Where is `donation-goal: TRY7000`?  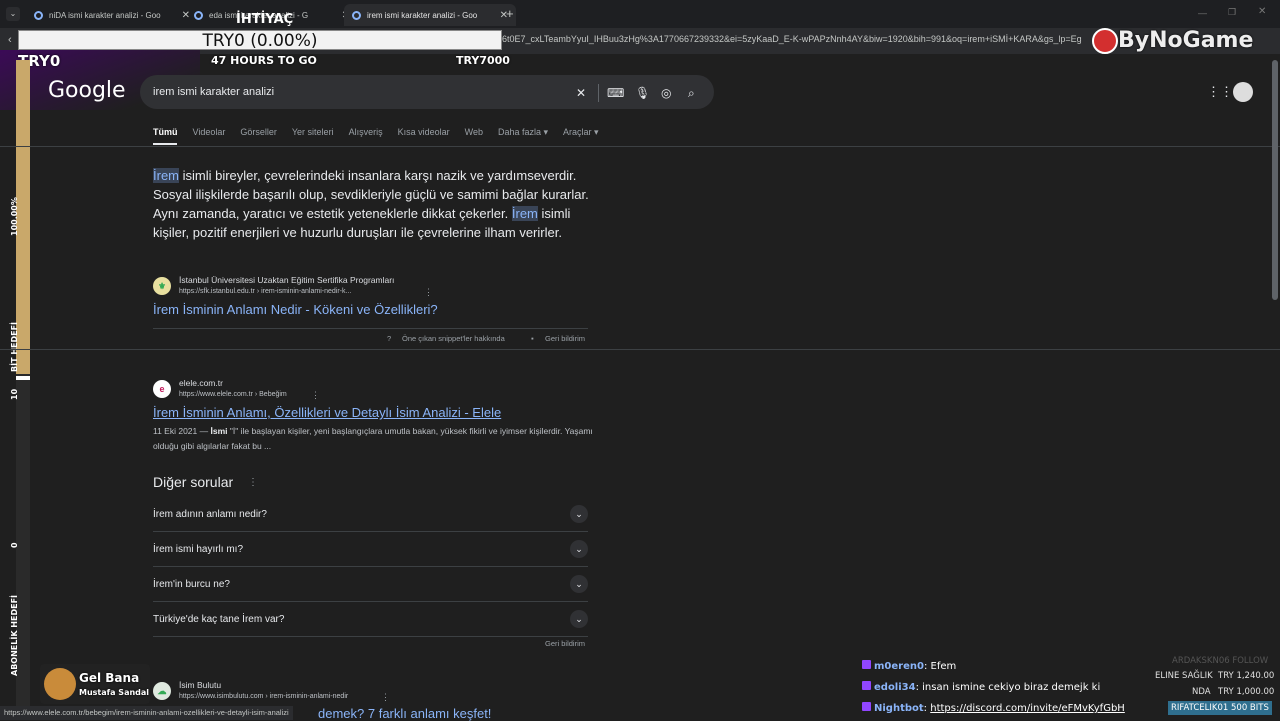
donation-goal: TRY7000 is located at coordinates (483, 60).